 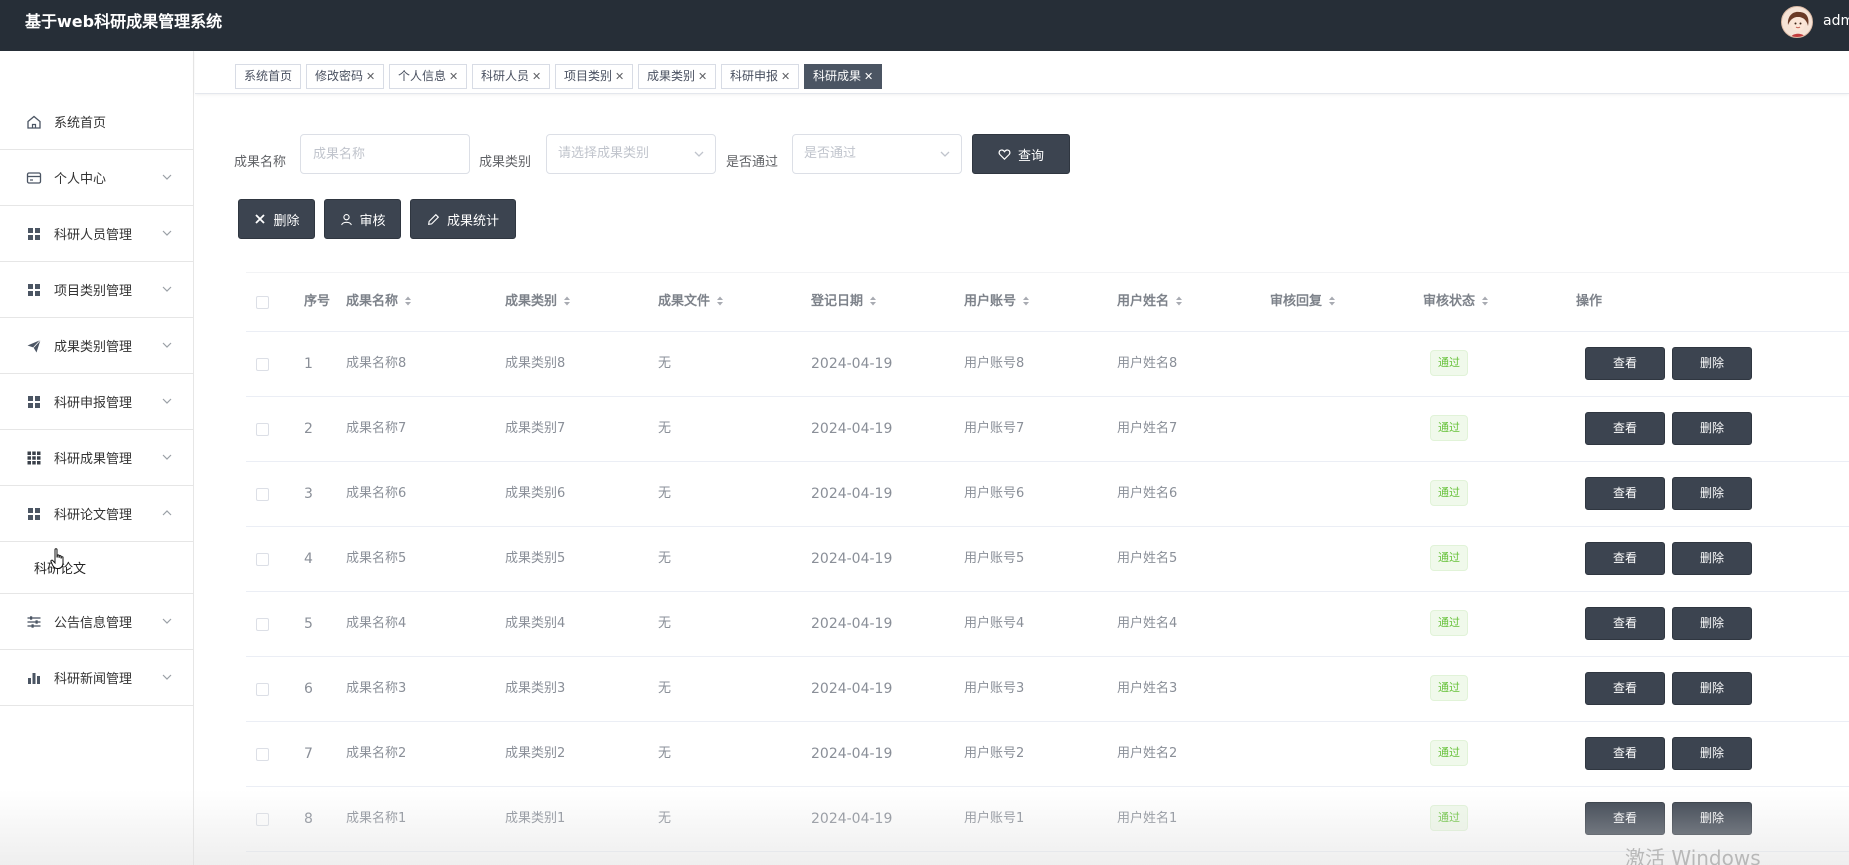 What do you see at coordinates (1303, 302) in the screenshot?
I see `column-header: 审核回复` at bounding box center [1303, 302].